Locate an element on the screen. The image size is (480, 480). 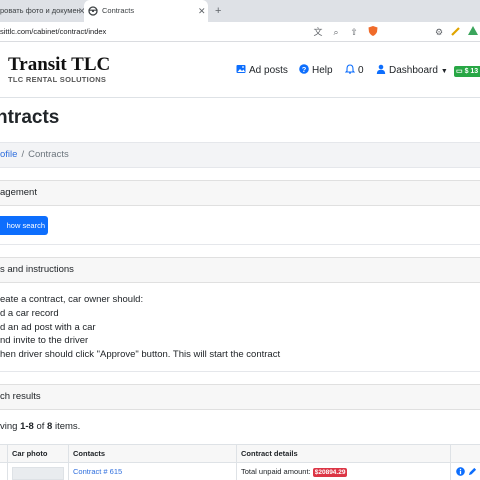
brave-shield-icon is located at coordinates (373, 32).